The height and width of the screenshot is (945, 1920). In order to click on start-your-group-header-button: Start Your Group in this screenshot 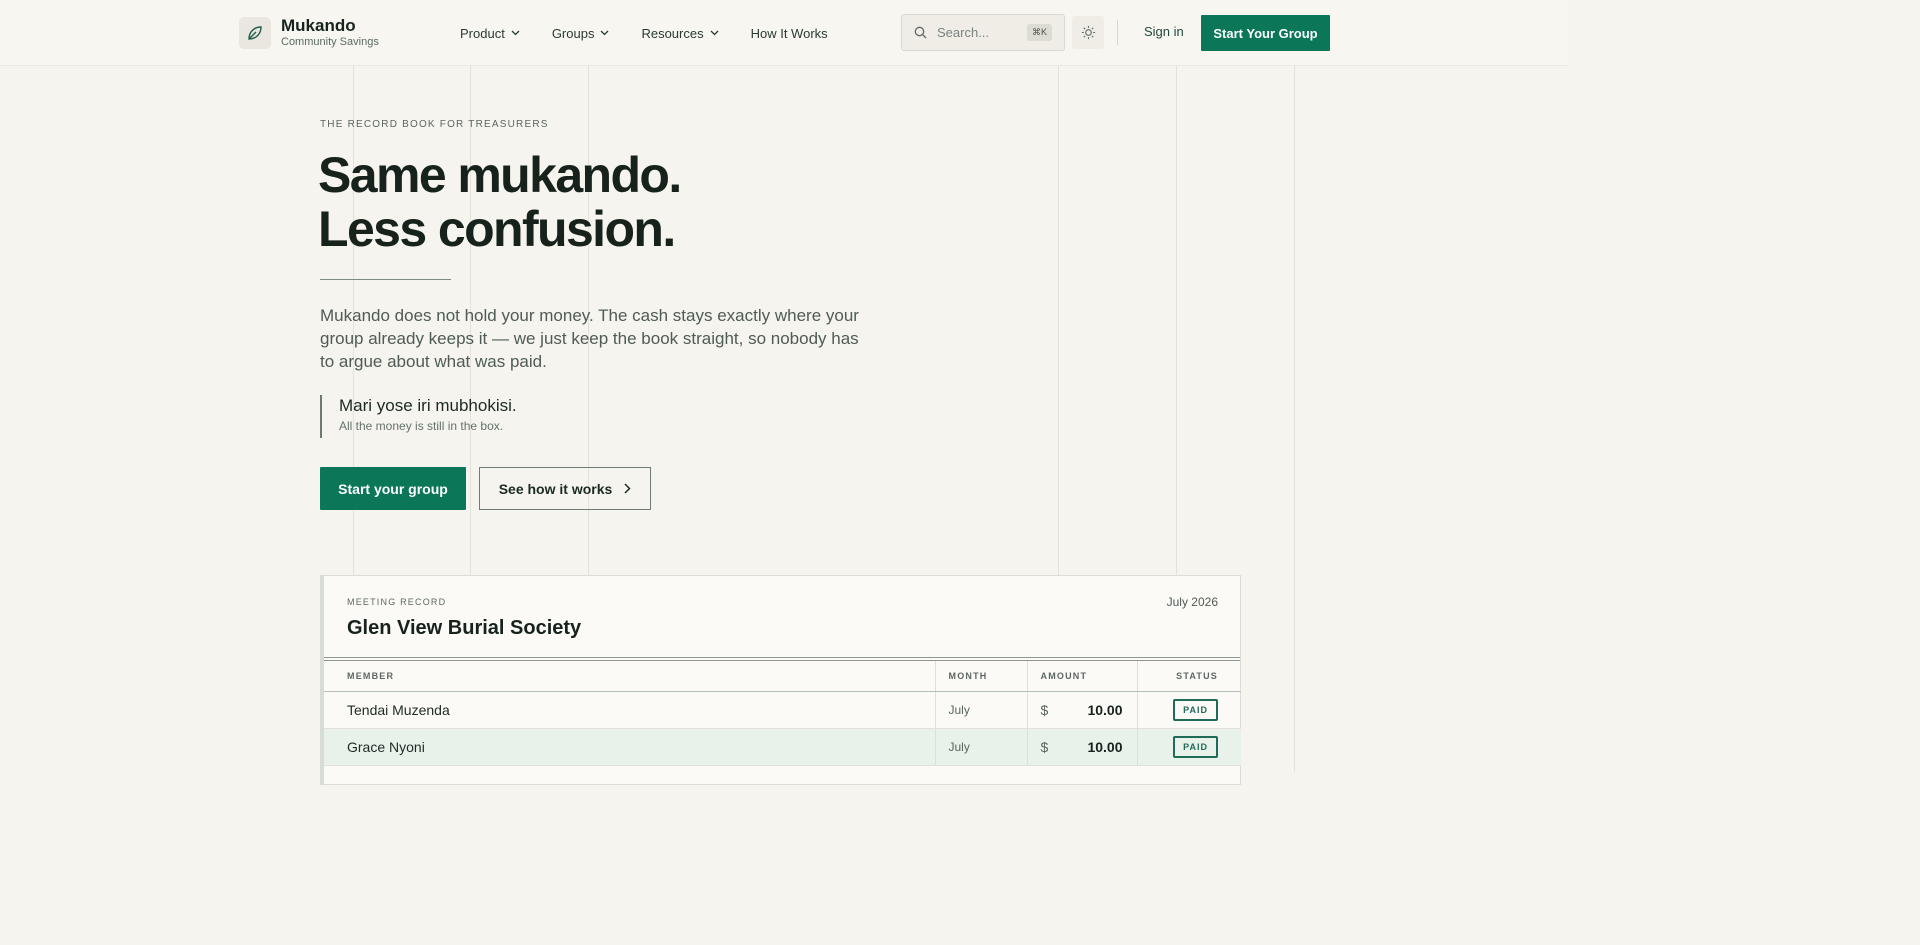, I will do `click(1265, 33)`.